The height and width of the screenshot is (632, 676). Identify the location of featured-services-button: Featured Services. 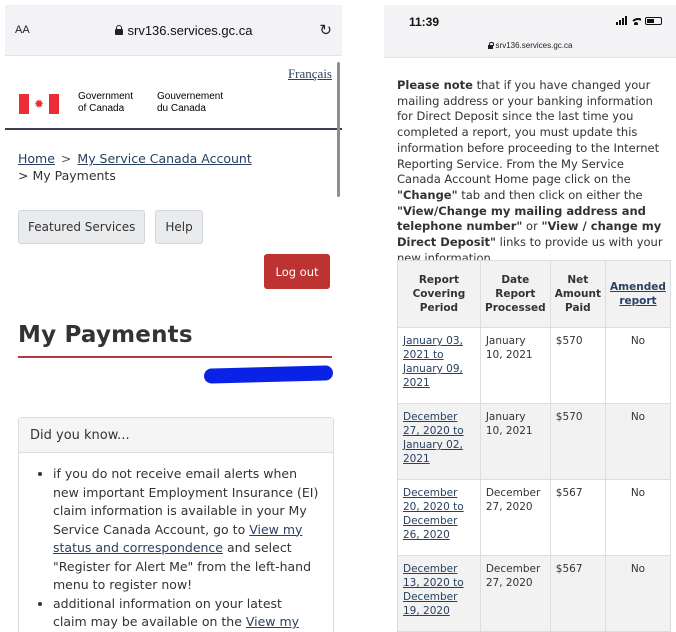
(82, 227).